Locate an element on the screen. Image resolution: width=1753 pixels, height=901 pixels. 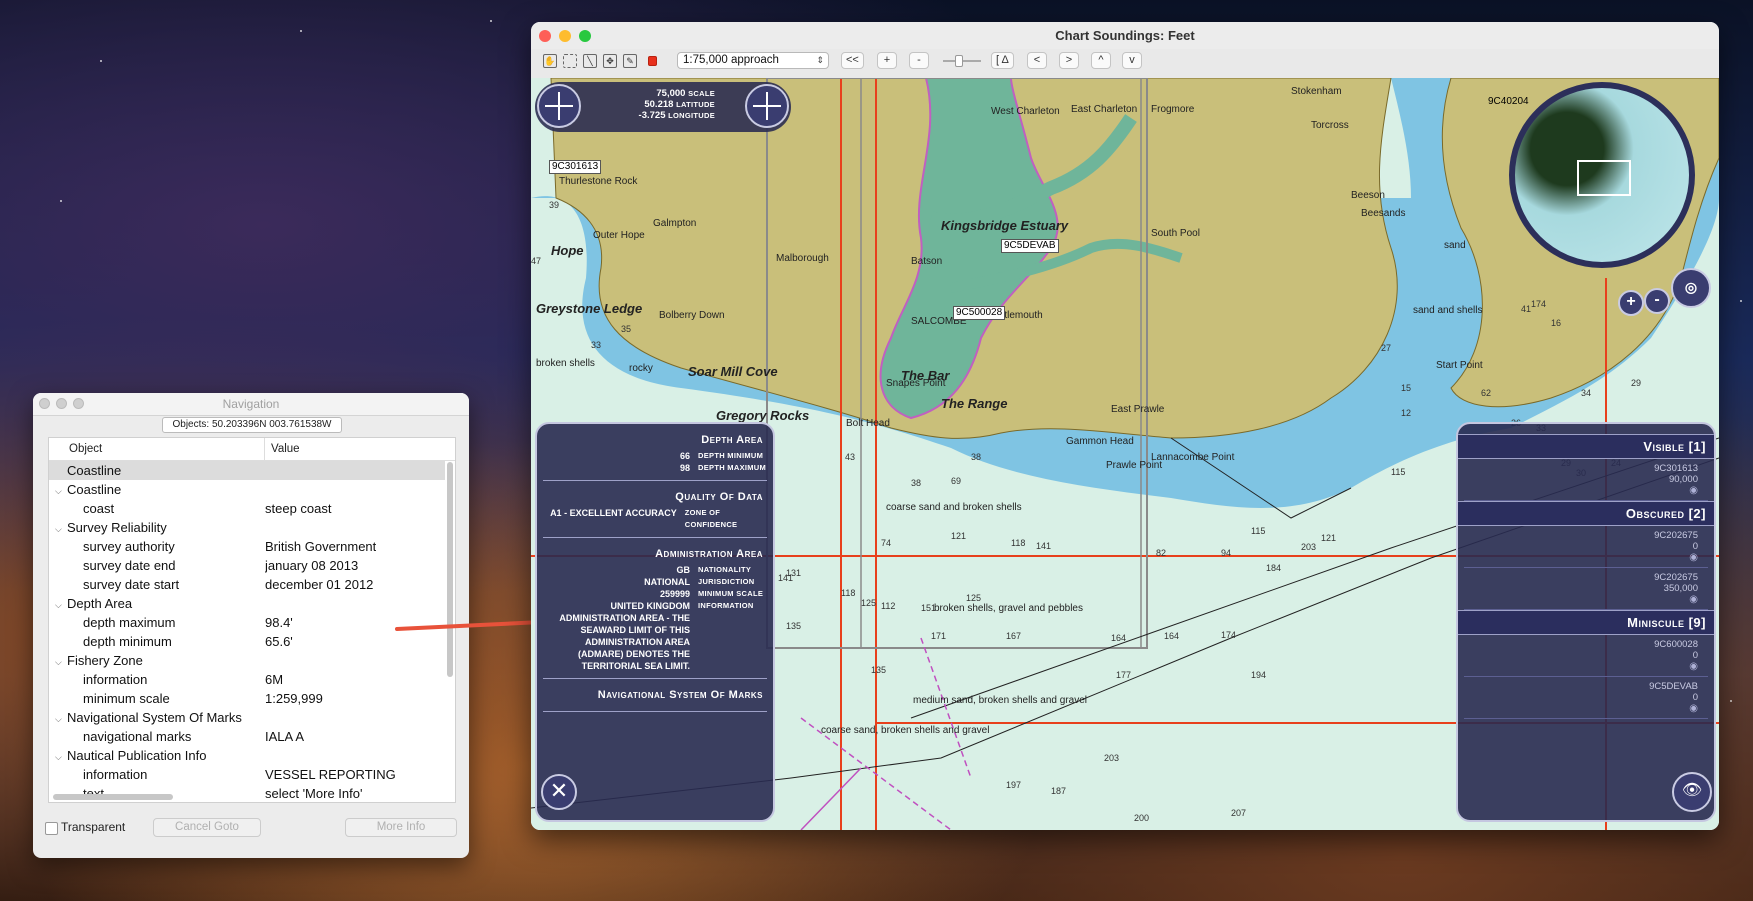
delta-button: [ Δ is located at coordinates (1002, 60).